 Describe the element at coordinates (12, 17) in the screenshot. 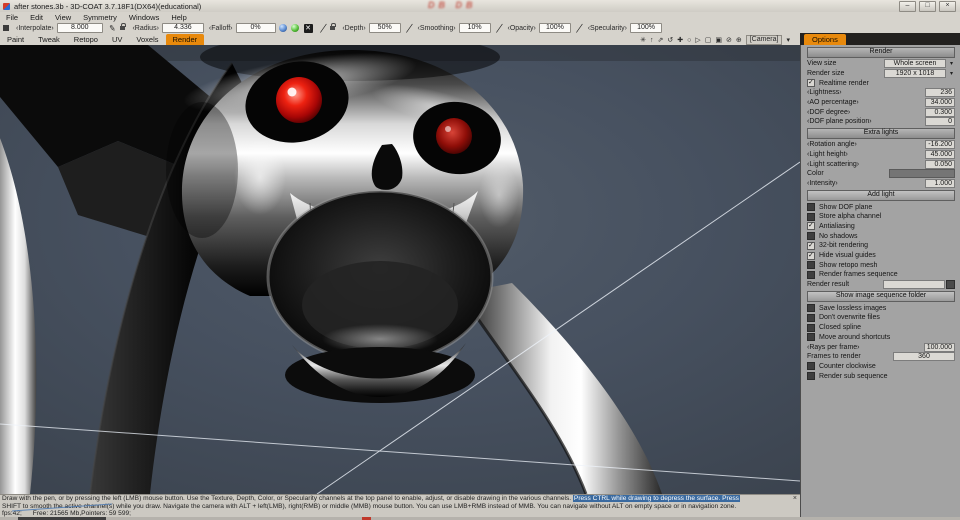

I see `menu-file: File` at that location.